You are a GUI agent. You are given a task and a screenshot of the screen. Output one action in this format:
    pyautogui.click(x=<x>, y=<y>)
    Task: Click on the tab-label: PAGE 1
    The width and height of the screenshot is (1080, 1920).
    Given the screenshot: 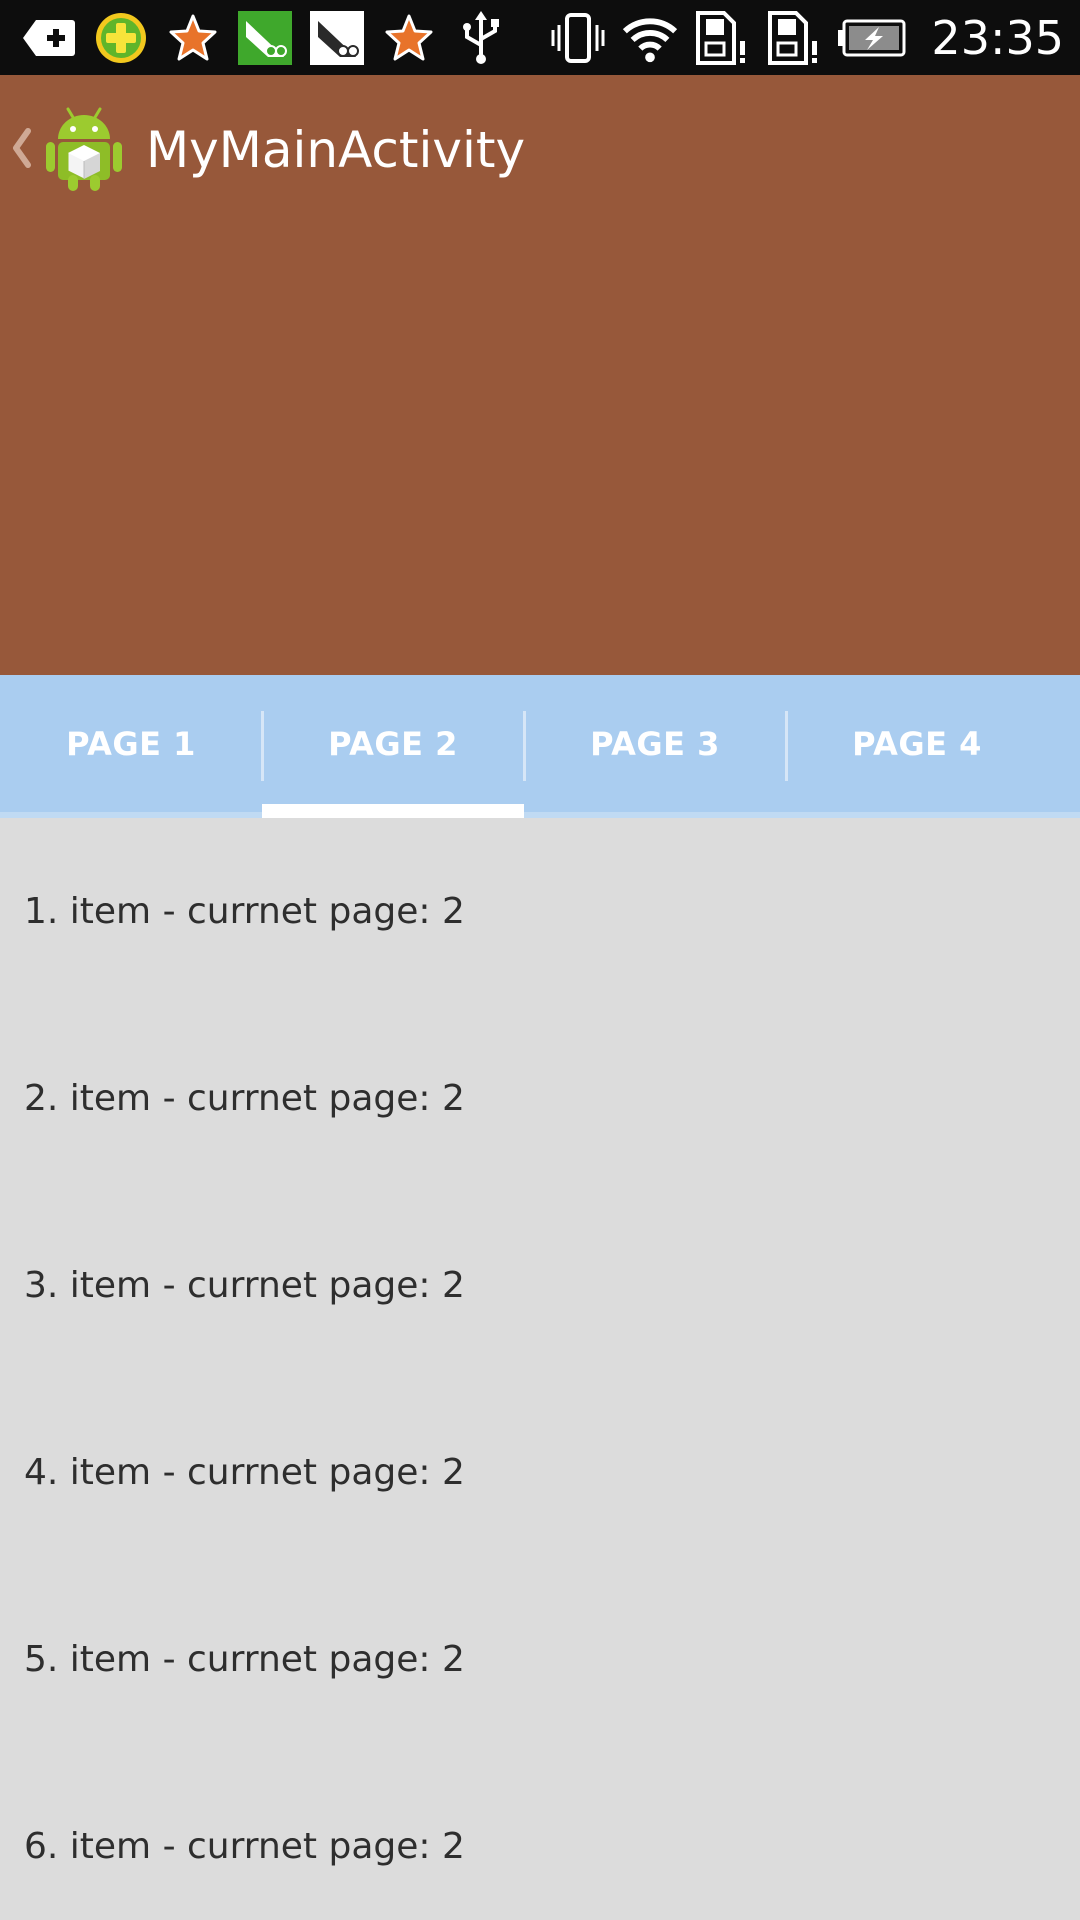 What is the action you would take?
    pyautogui.click(x=131, y=743)
    